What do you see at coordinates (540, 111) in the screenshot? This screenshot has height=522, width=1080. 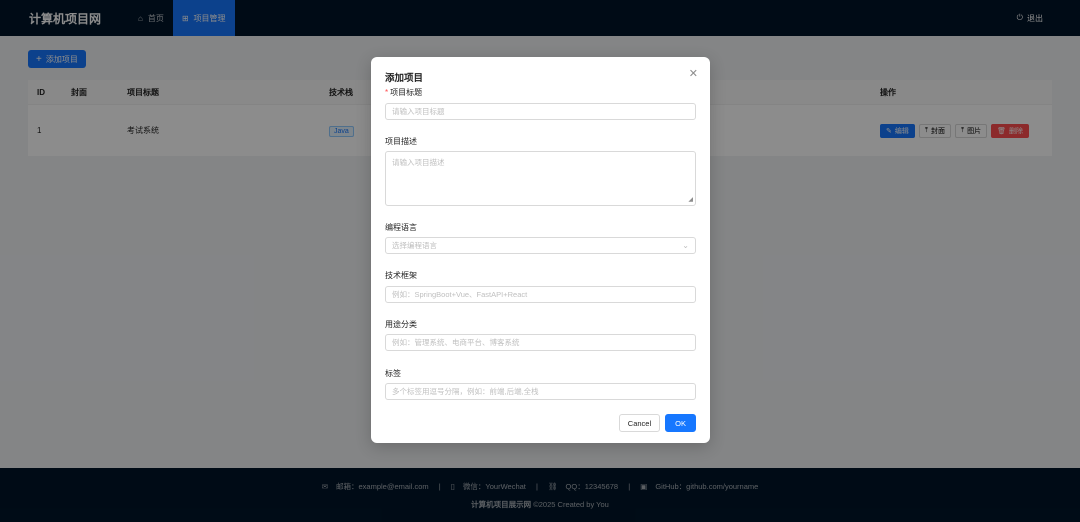 I see `title-input: 请输入项目标题` at bounding box center [540, 111].